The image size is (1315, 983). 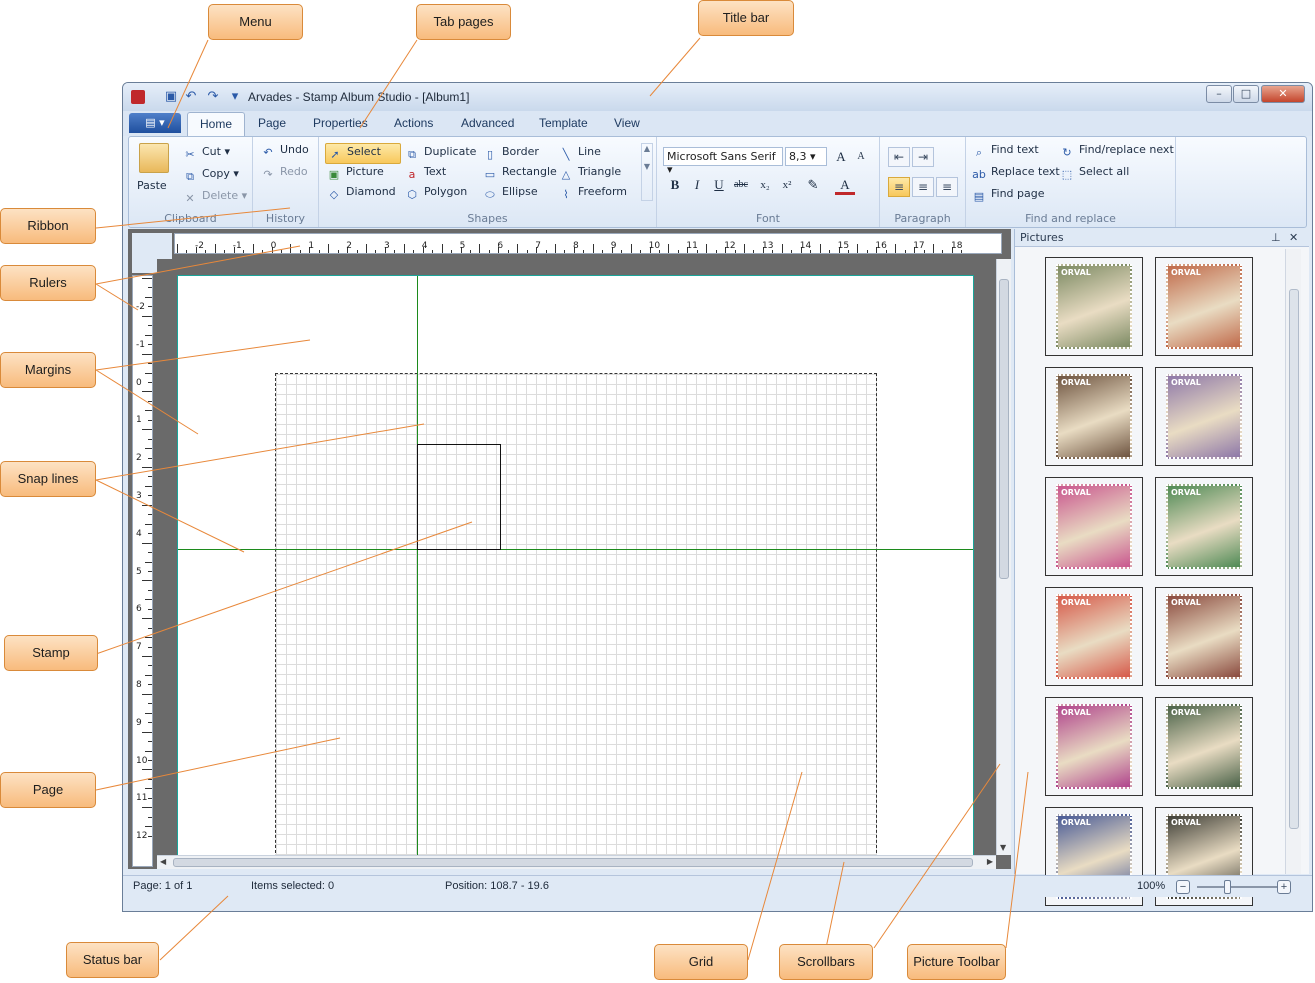 I want to click on find-page-button: ▤ Find page, so click(x=1008, y=195).